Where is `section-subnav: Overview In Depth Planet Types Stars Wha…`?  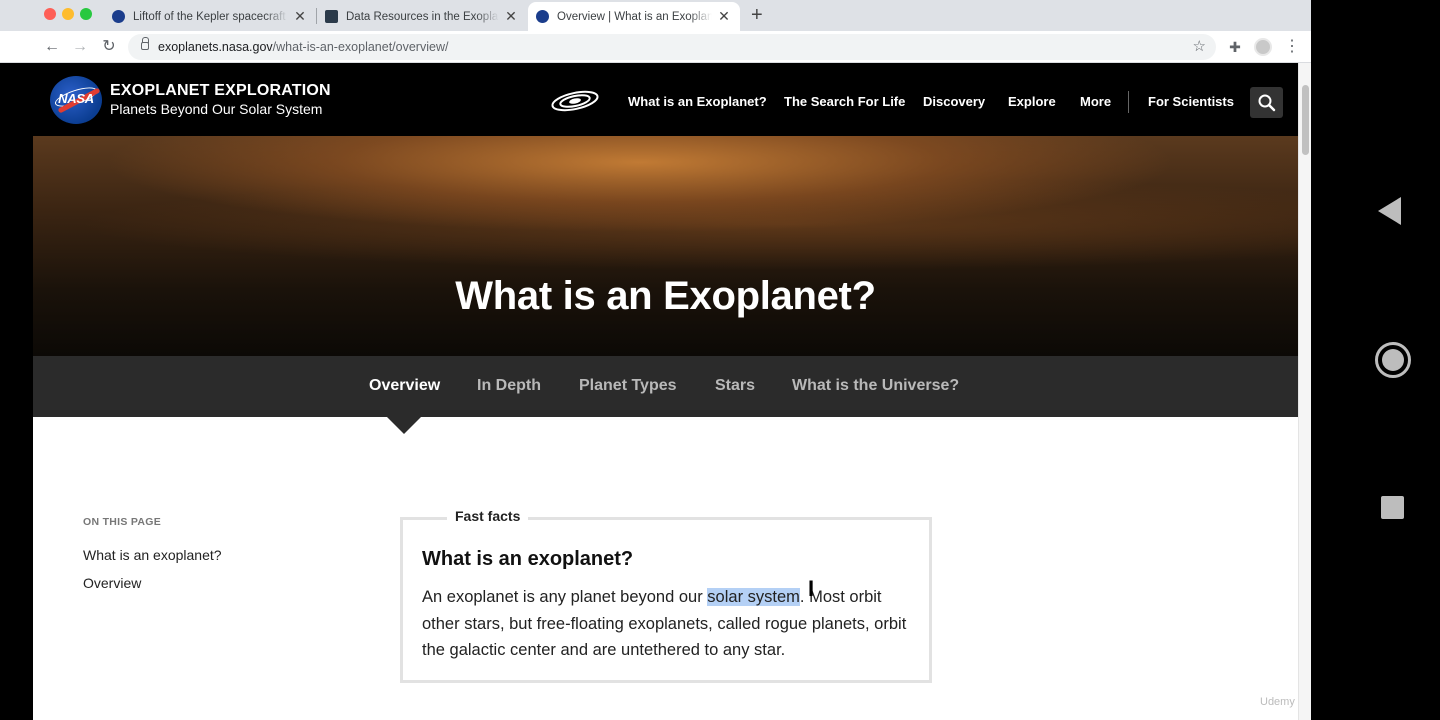
section-subnav: Overview In Depth Planet Types Stars Wha… is located at coordinates (665, 386).